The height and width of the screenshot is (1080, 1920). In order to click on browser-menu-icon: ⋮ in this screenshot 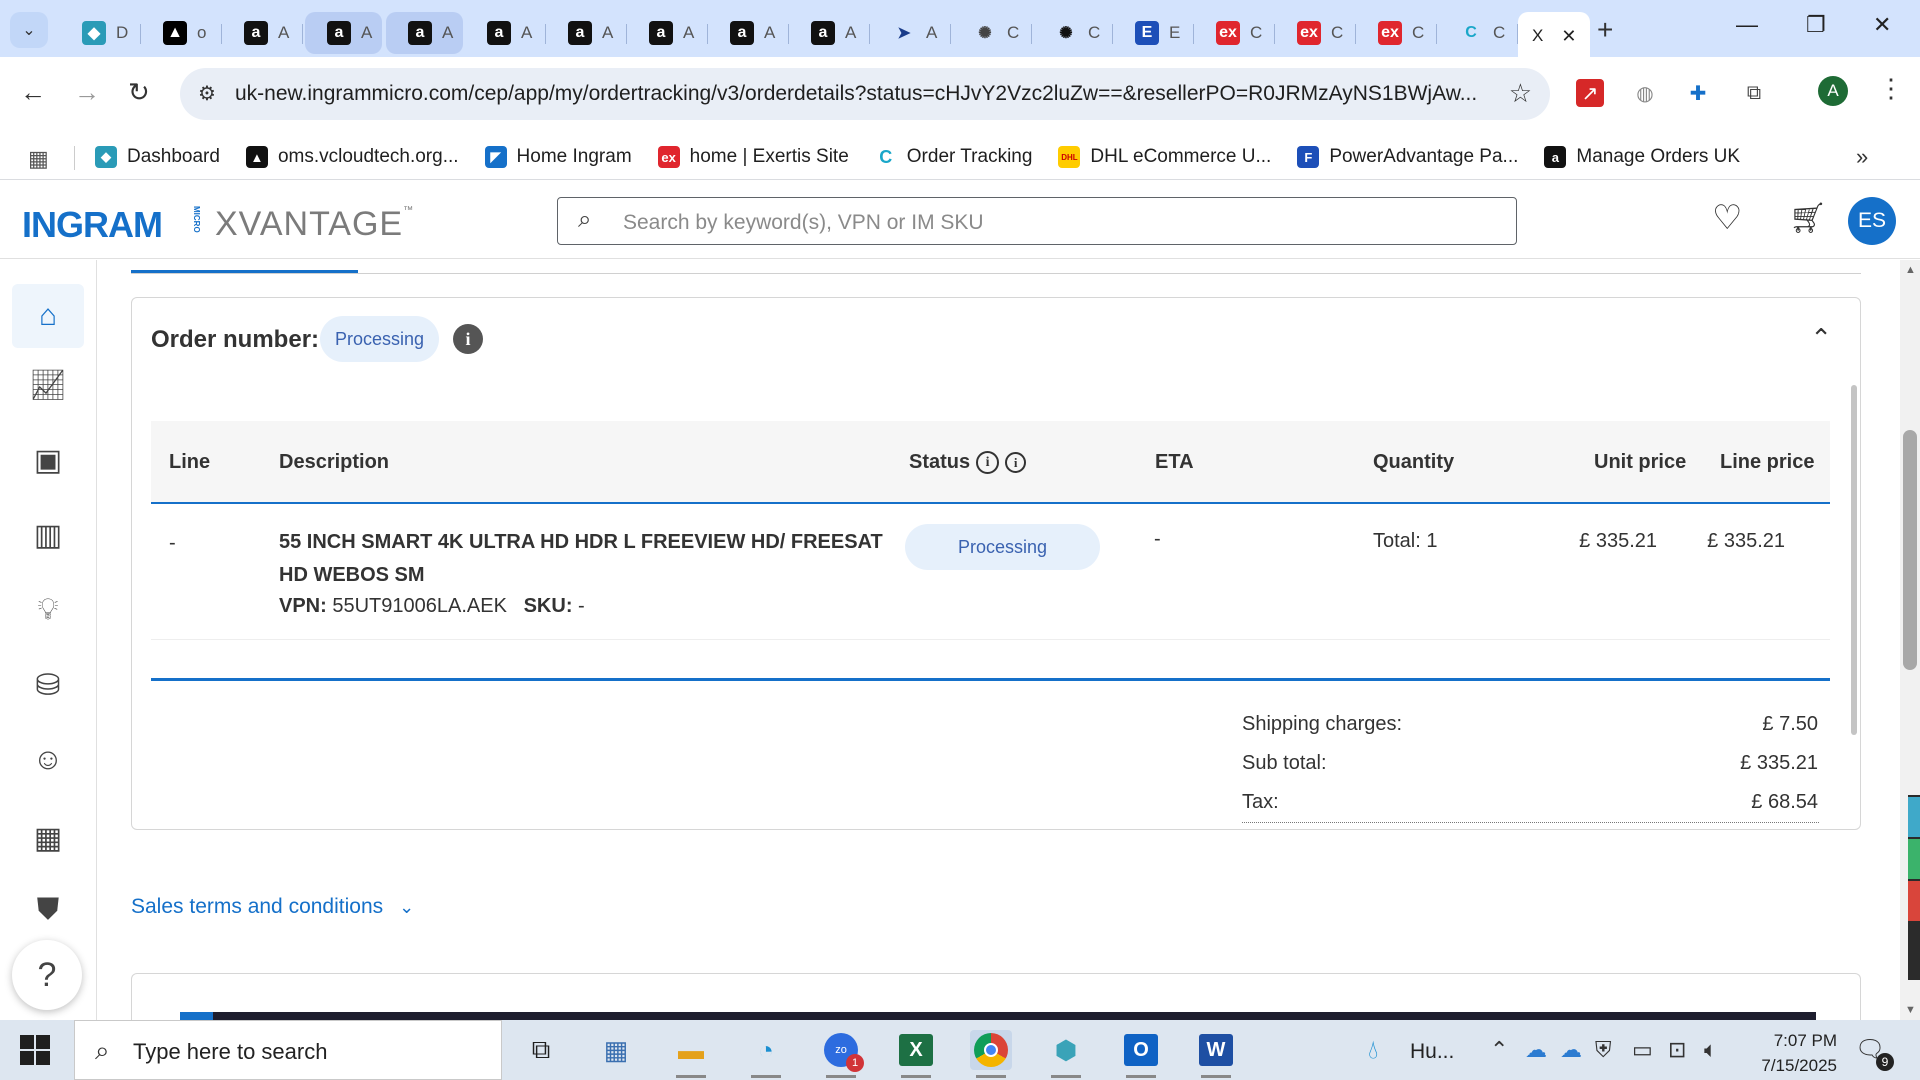, I will do `click(1891, 88)`.